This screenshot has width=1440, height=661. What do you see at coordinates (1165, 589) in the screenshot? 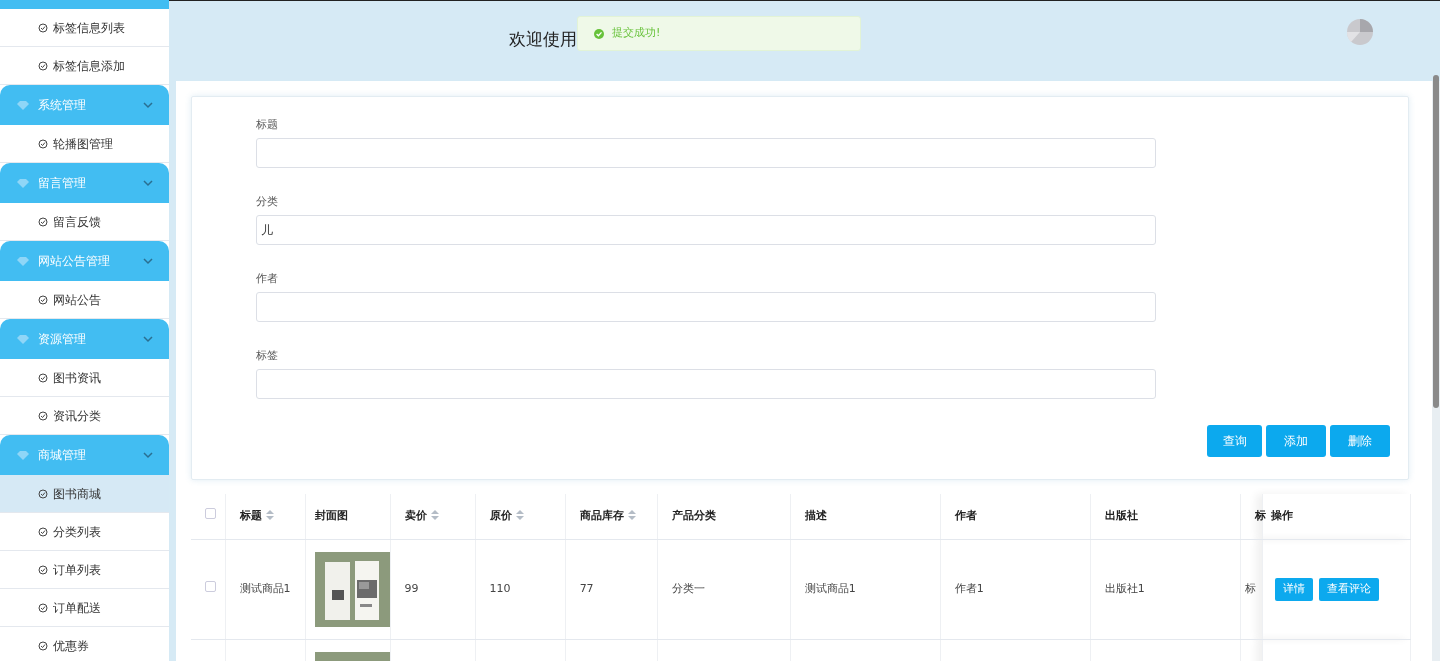
I see `table-cell: 出版社1` at bounding box center [1165, 589].